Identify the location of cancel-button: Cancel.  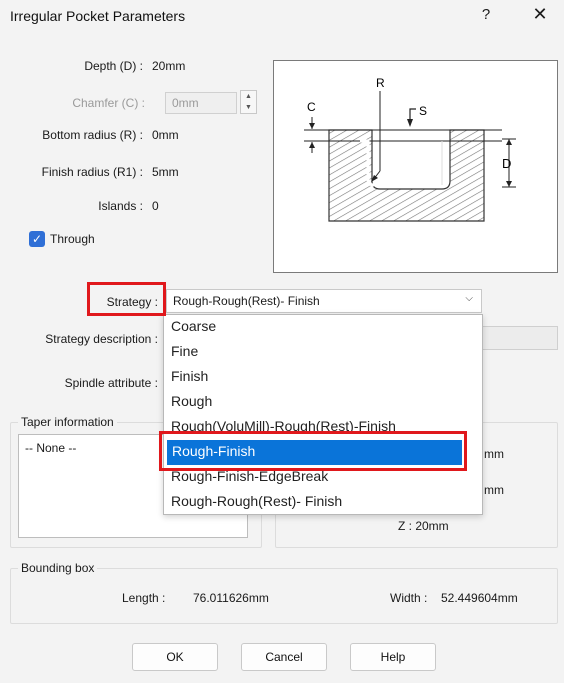
(284, 657).